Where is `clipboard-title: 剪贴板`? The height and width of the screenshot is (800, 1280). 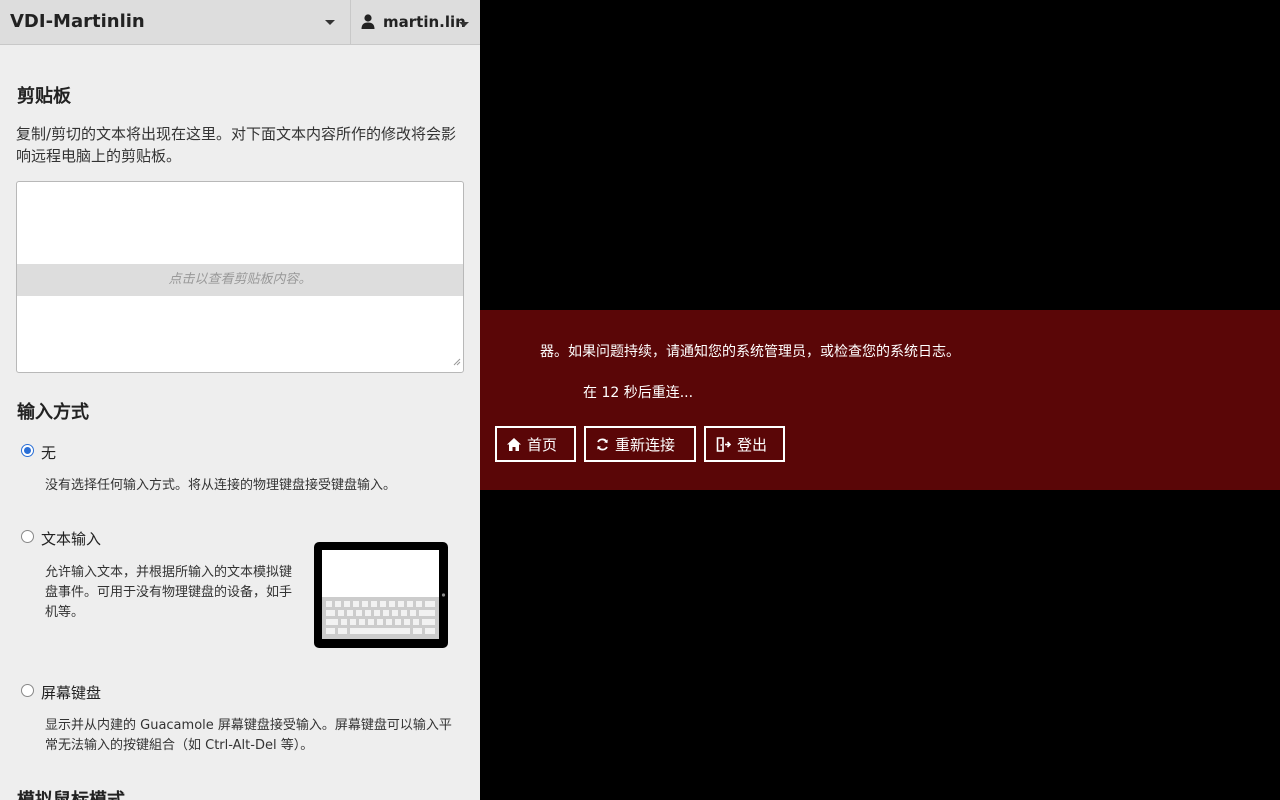 clipboard-title: 剪贴板 is located at coordinates (44, 96).